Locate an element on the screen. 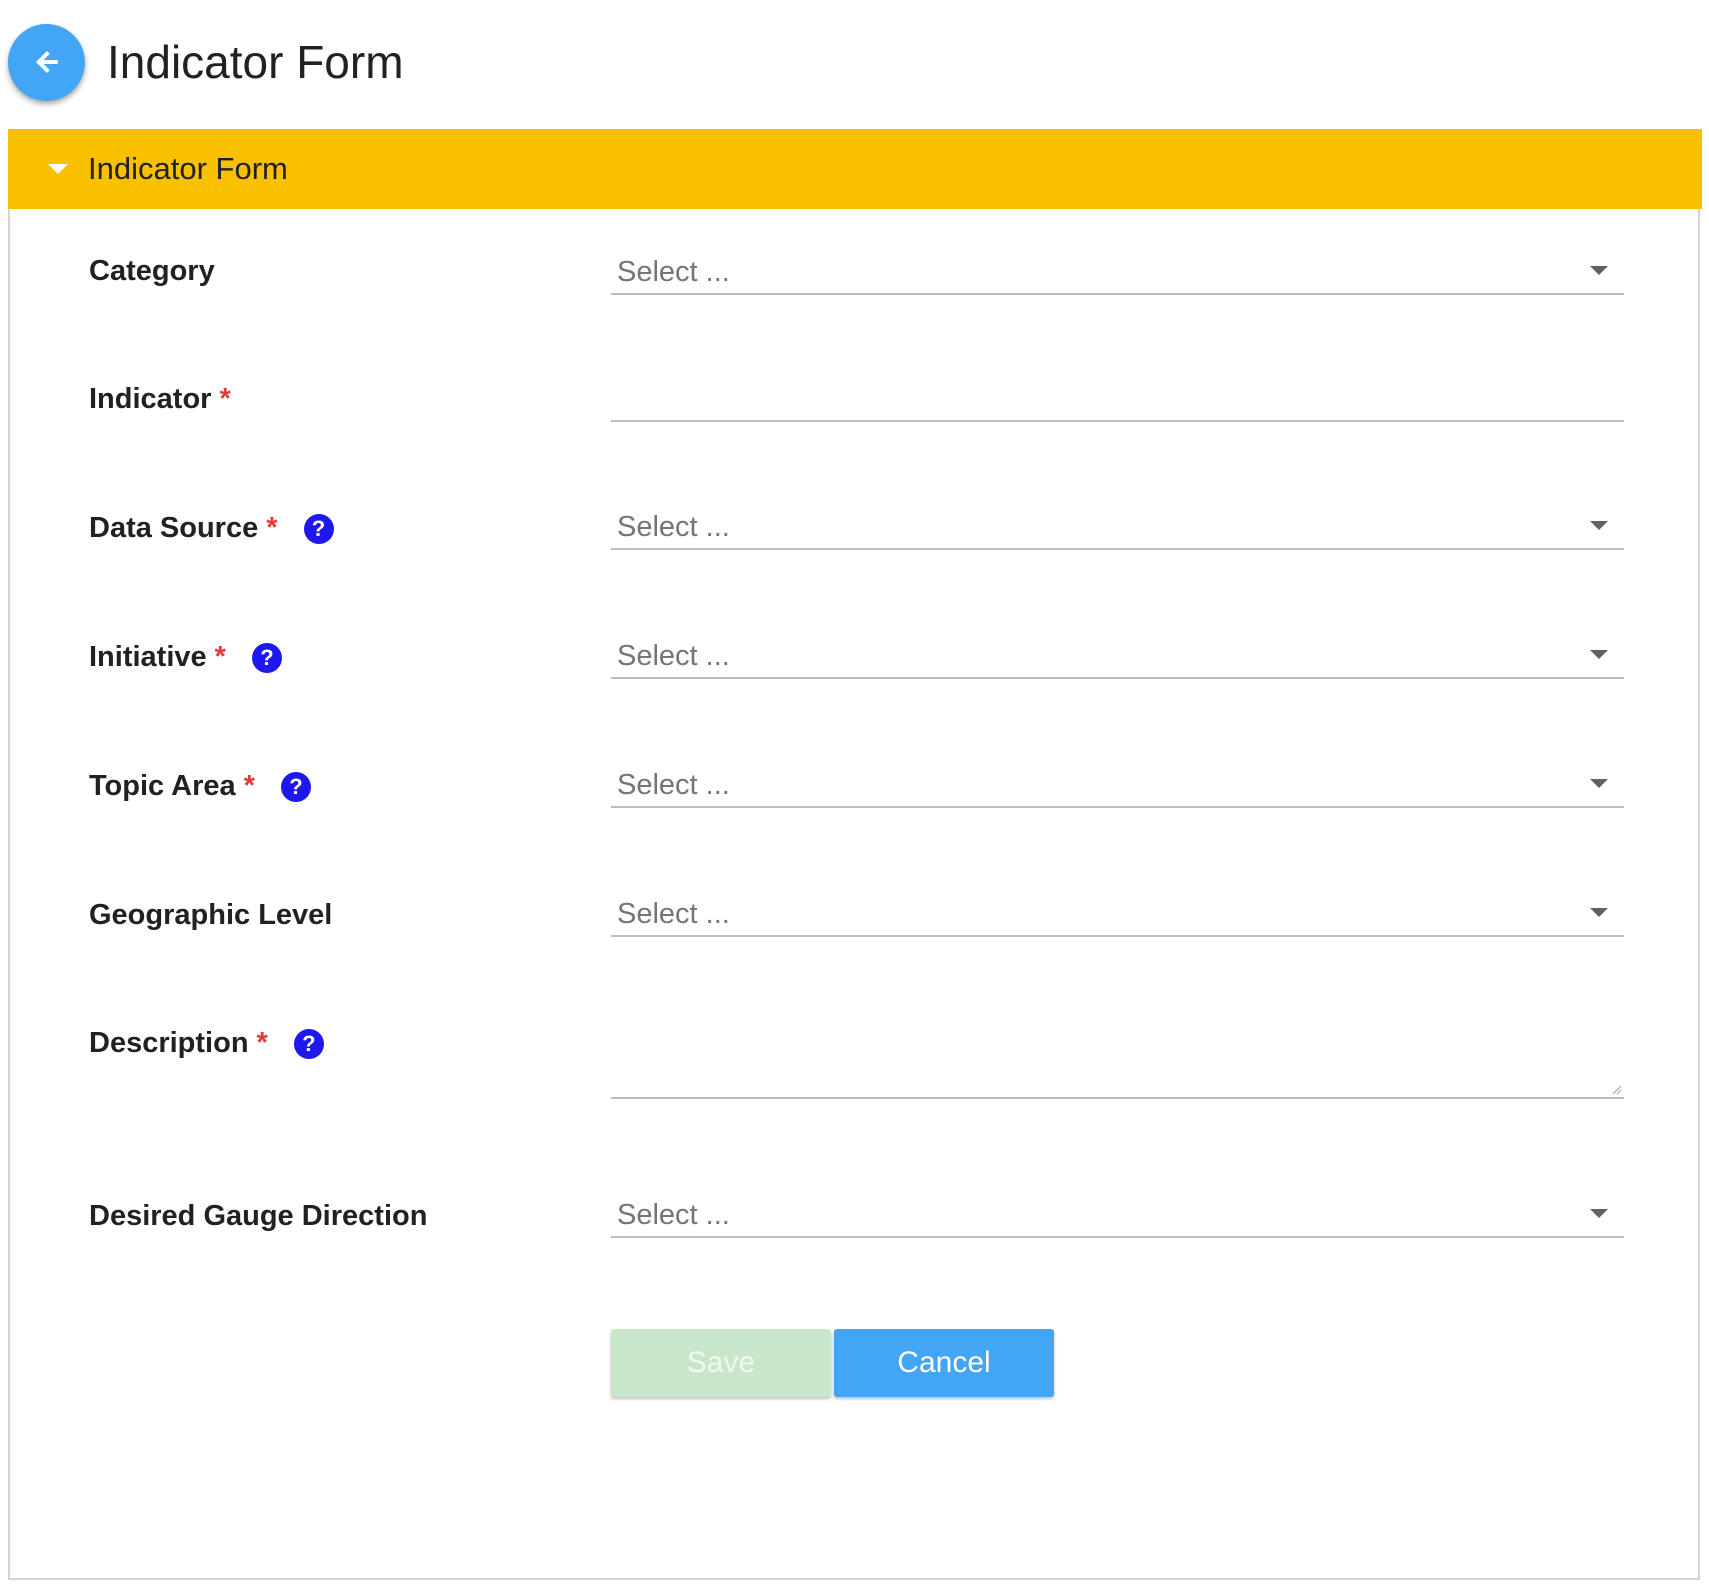 Image resolution: width=1709 pixels, height=1588 pixels. indicator-label-text: Indicator is located at coordinates (150, 399).